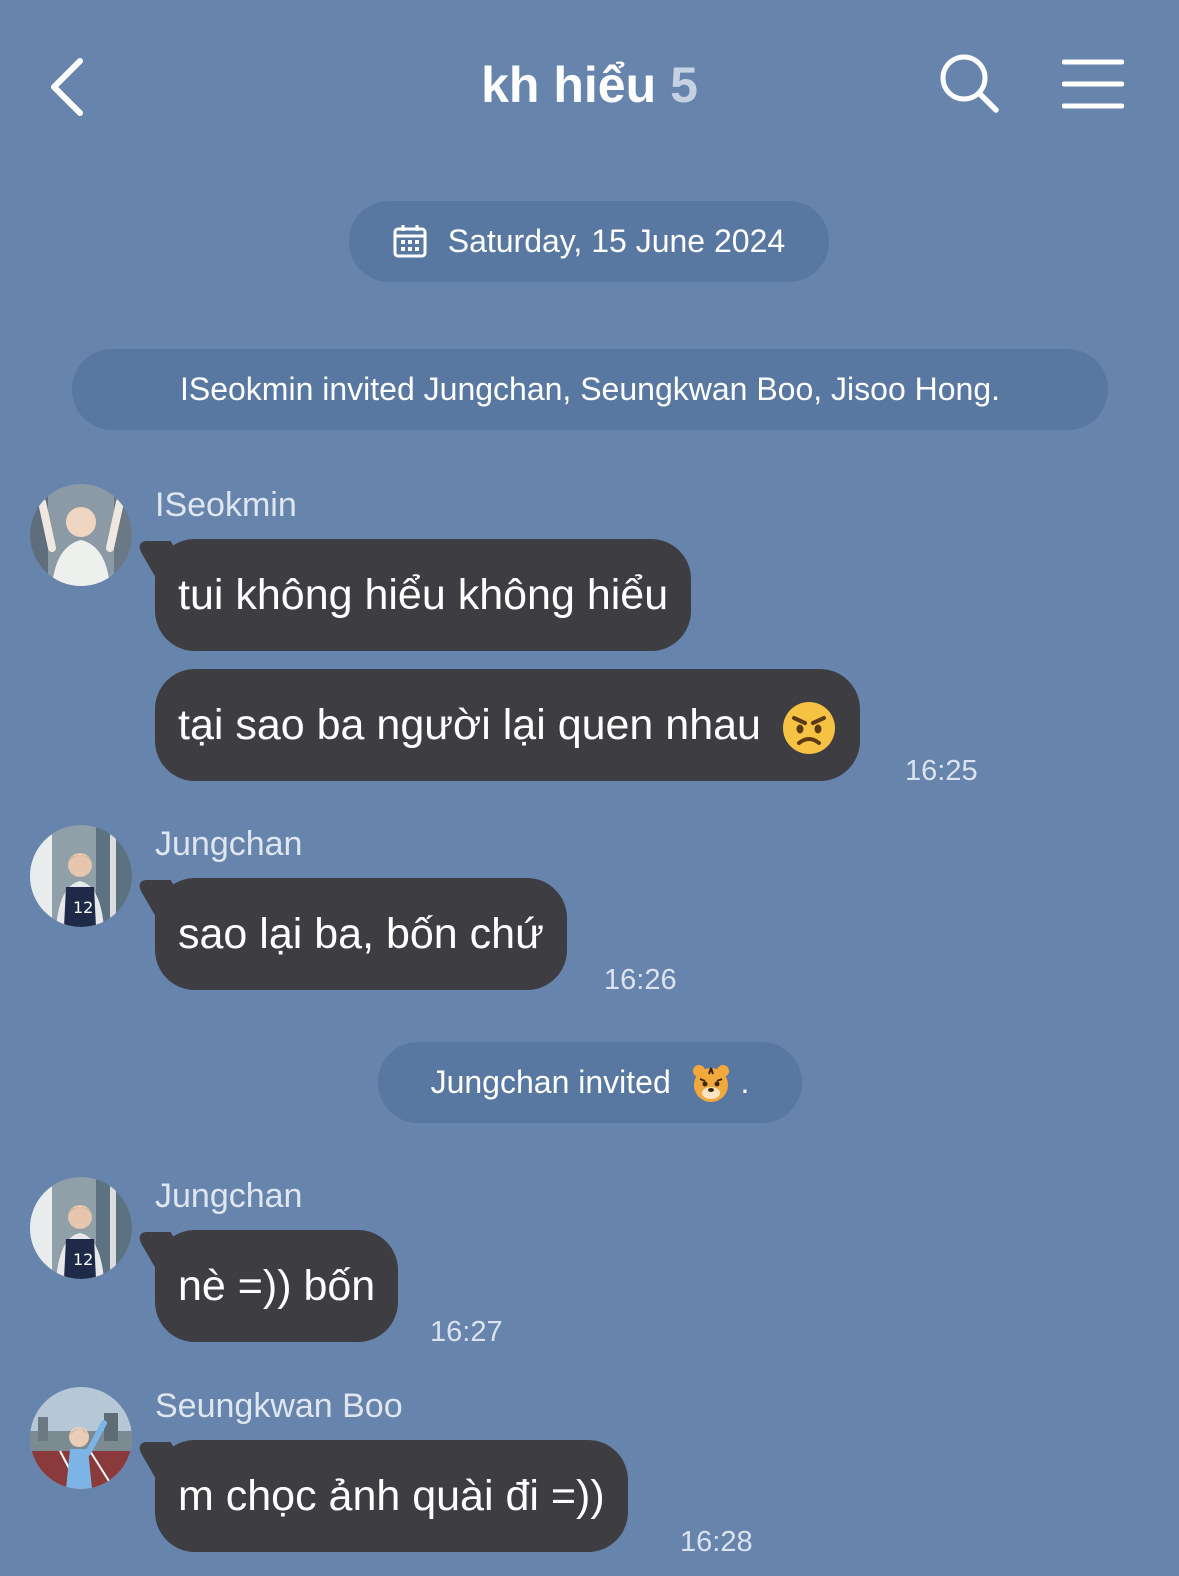 The width and height of the screenshot is (1179, 1576). I want to click on message-bubble: nè =)) bốn, so click(277, 1286).